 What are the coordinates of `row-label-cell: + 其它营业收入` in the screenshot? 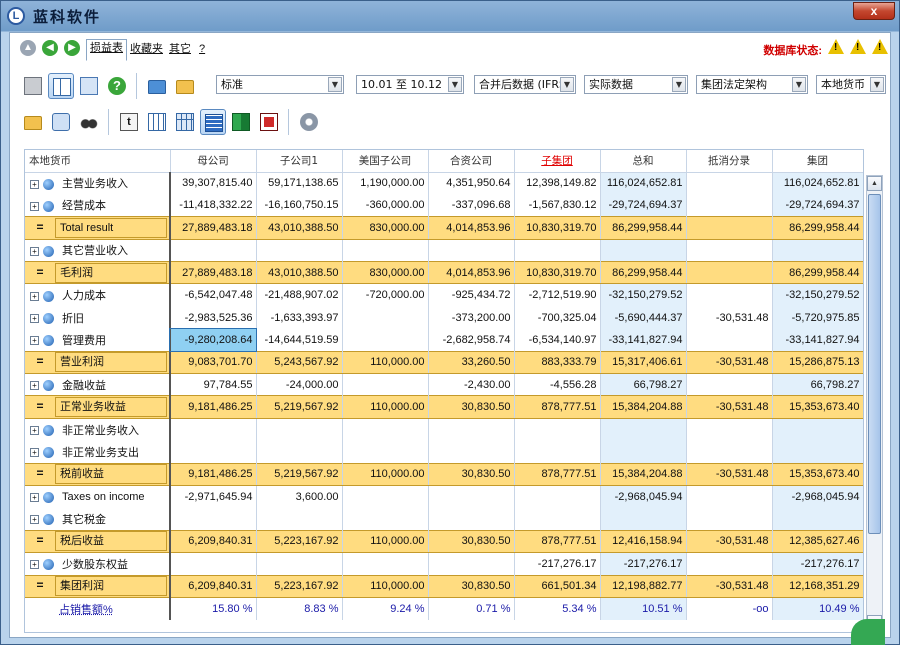 It's located at (98, 250).